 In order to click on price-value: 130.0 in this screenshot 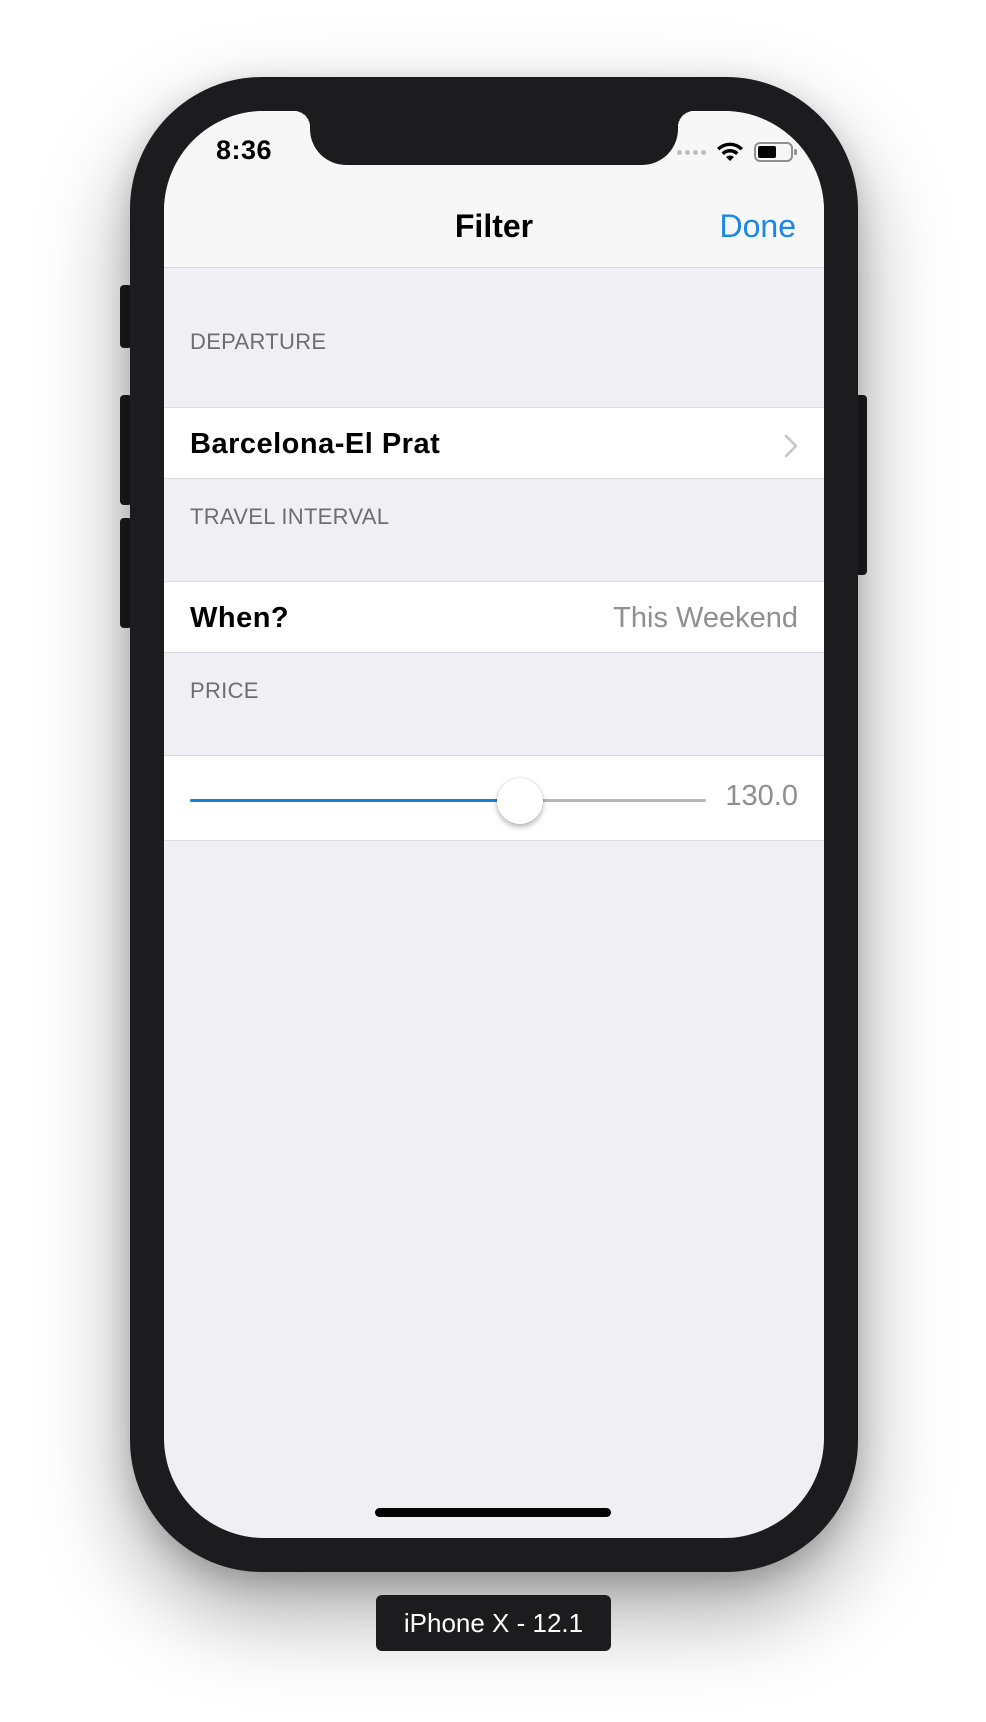, I will do `click(761, 796)`.